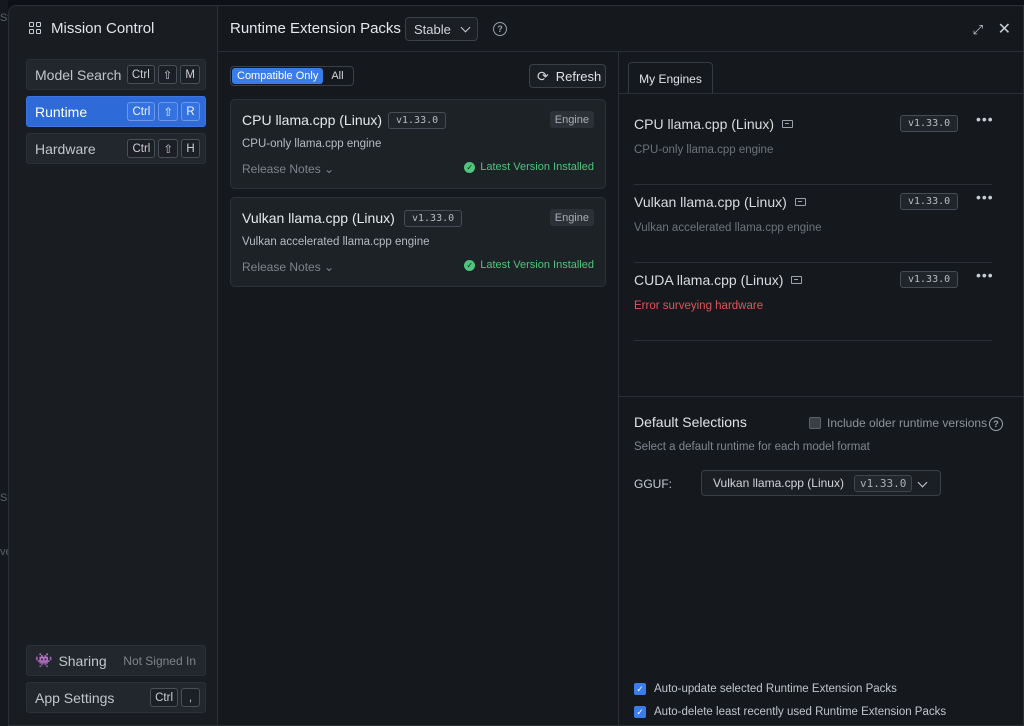  I want to click on gguf-runtime-select: Vulkan llama.cpp (Linux) v1.33.0, so click(821, 483).